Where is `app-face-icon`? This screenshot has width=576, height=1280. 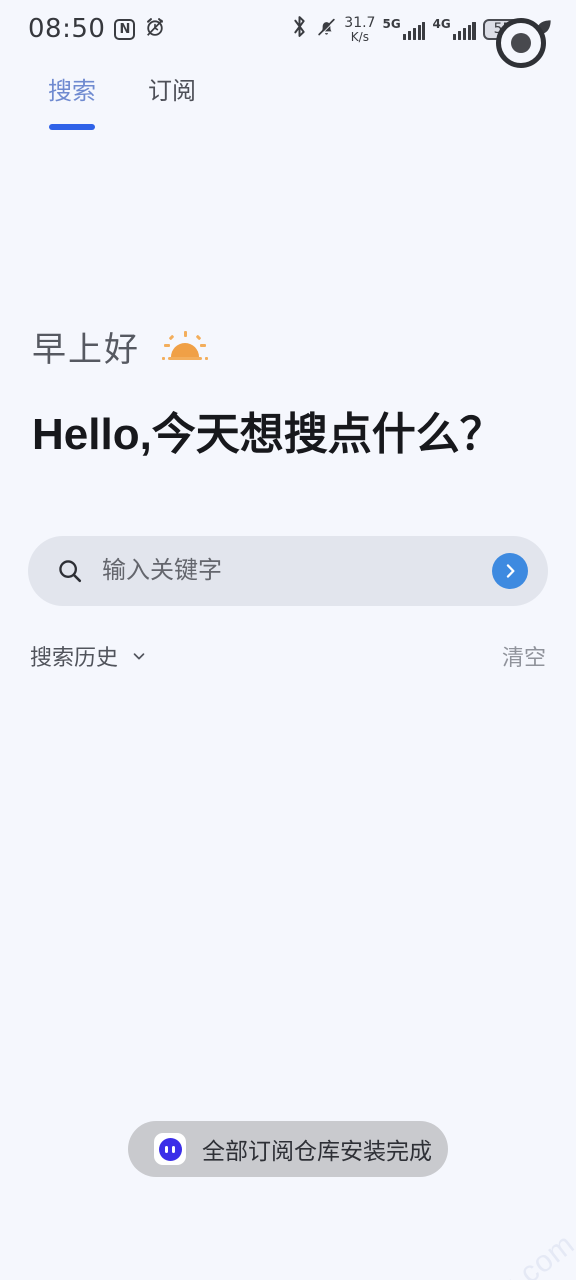 app-face-icon is located at coordinates (170, 1149).